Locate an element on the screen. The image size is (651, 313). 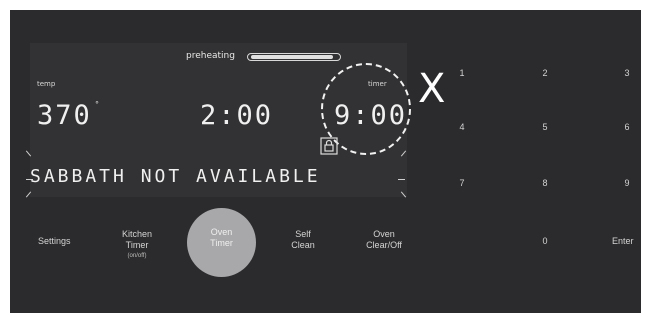
oven-timer-label-1: Oven is located at coordinates (221, 232).